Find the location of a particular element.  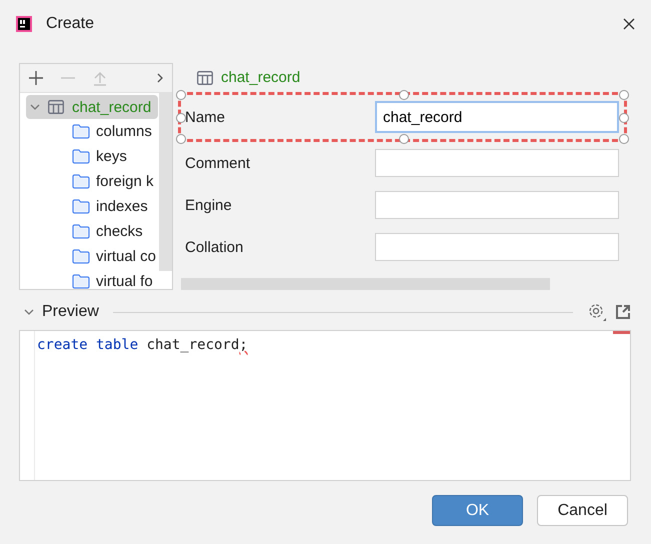

field-label: Comment is located at coordinates (218, 163).